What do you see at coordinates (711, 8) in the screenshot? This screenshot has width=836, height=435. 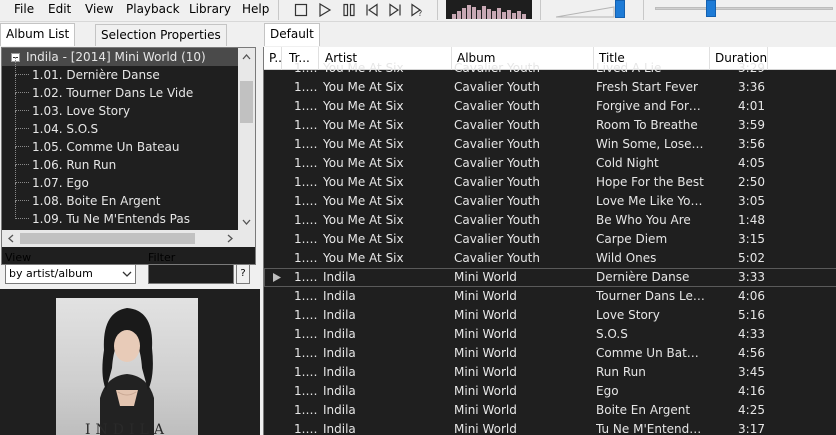 I see `seek-thumb` at bounding box center [711, 8].